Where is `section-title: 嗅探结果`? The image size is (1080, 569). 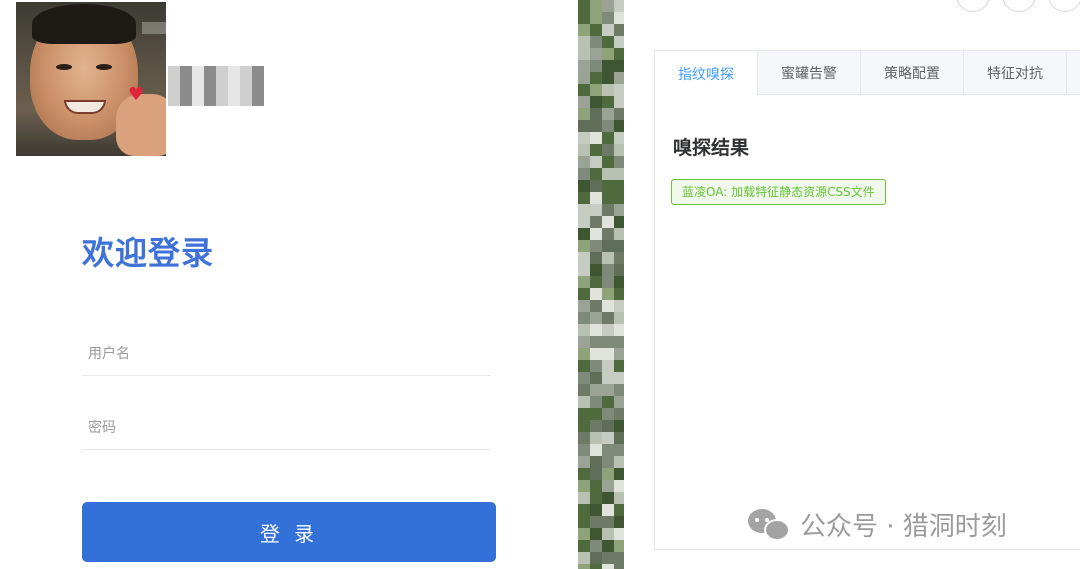 section-title: 嗅探结果 is located at coordinates (711, 148).